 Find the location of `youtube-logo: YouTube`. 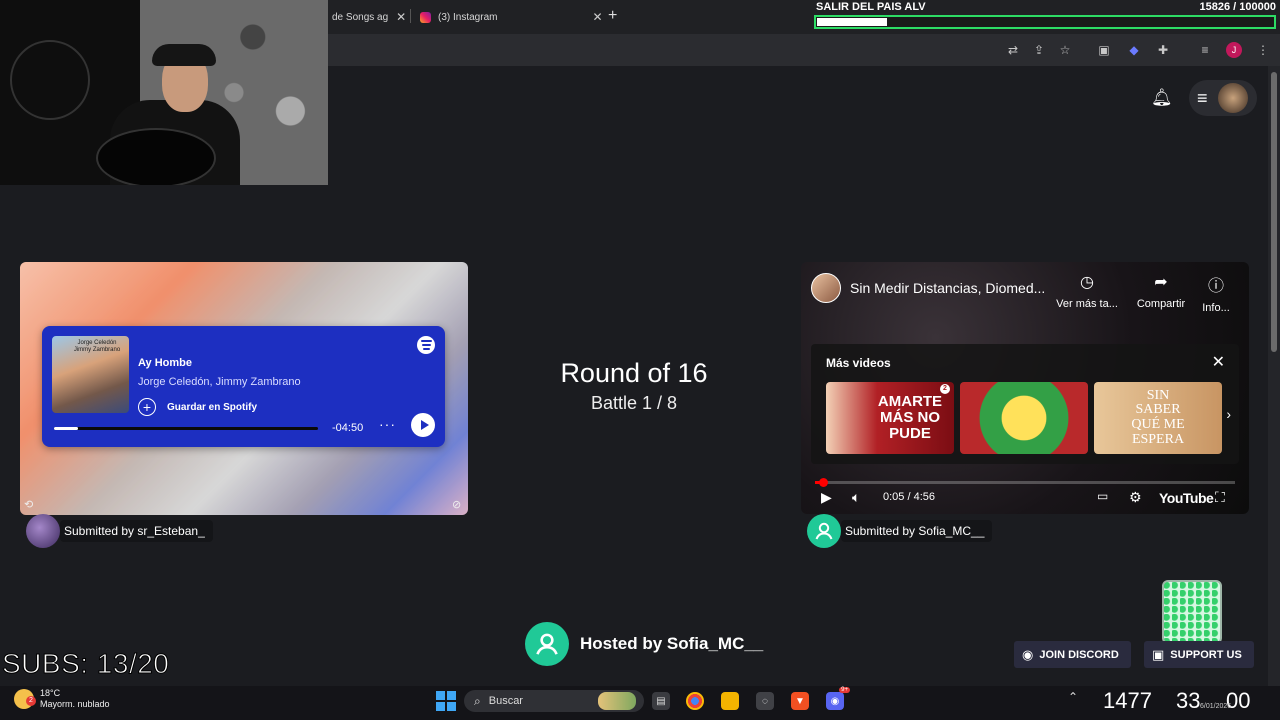

youtube-logo: YouTube is located at coordinates (1186, 498).